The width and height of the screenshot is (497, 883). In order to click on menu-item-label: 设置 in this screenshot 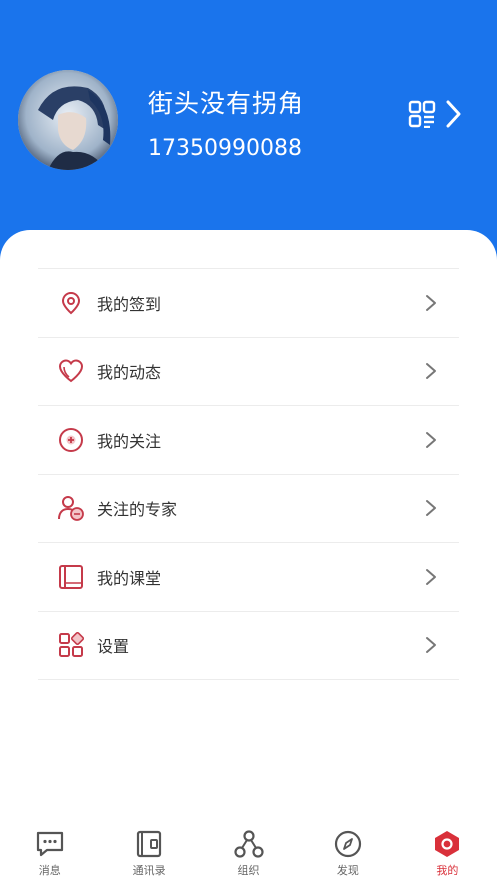, I will do `click(113, 647)`.